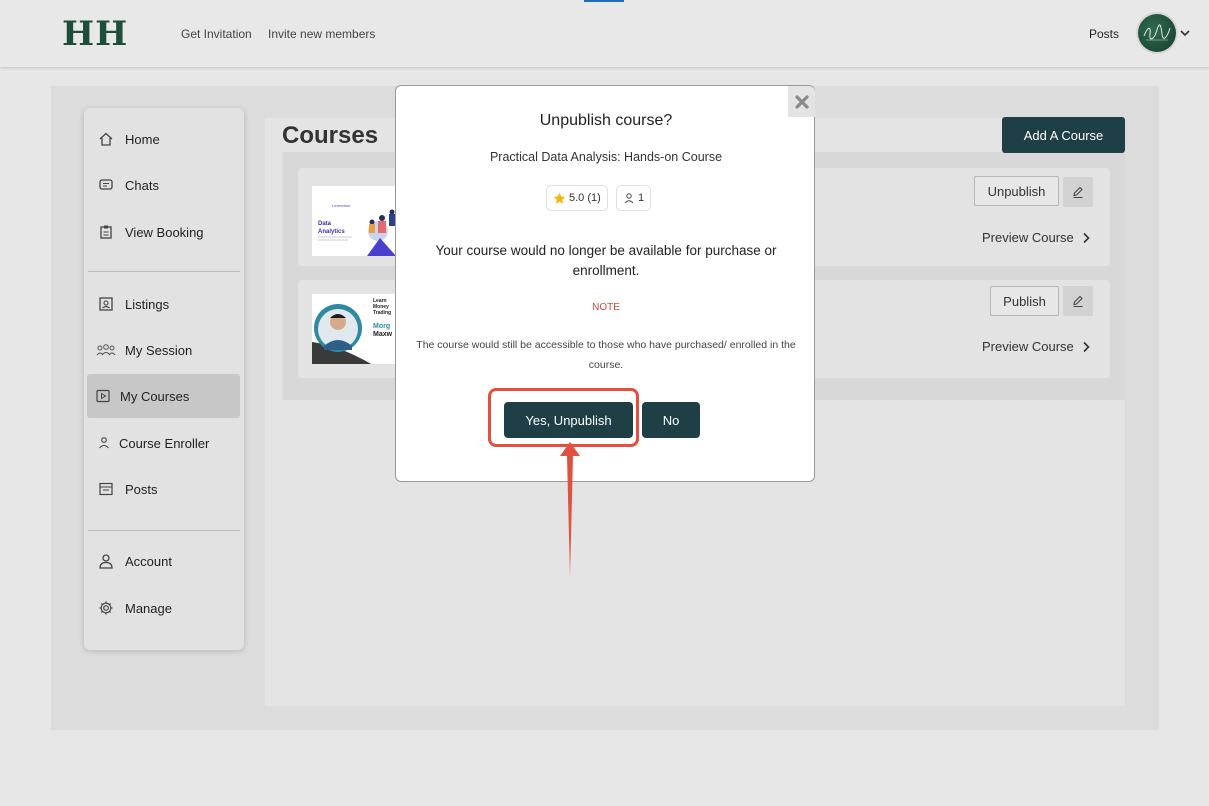 The height and width of the screenshot is (806, 1209). Describe the element at coordinates (563, 417) in the screenshot. I see `highlight-box` at that location.